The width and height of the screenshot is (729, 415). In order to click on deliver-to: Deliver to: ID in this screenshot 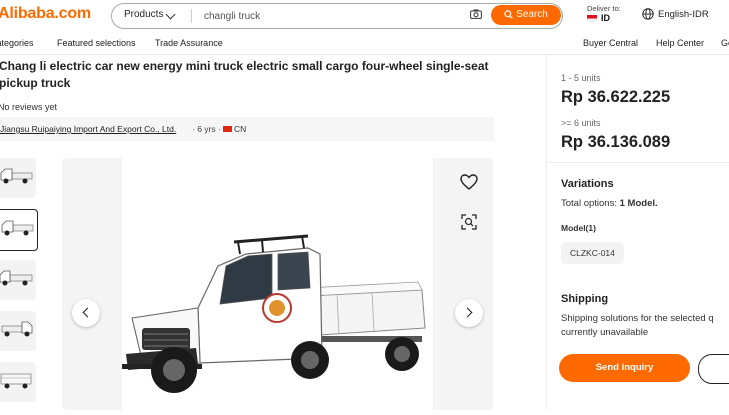, I will do `click(604, 13)`.